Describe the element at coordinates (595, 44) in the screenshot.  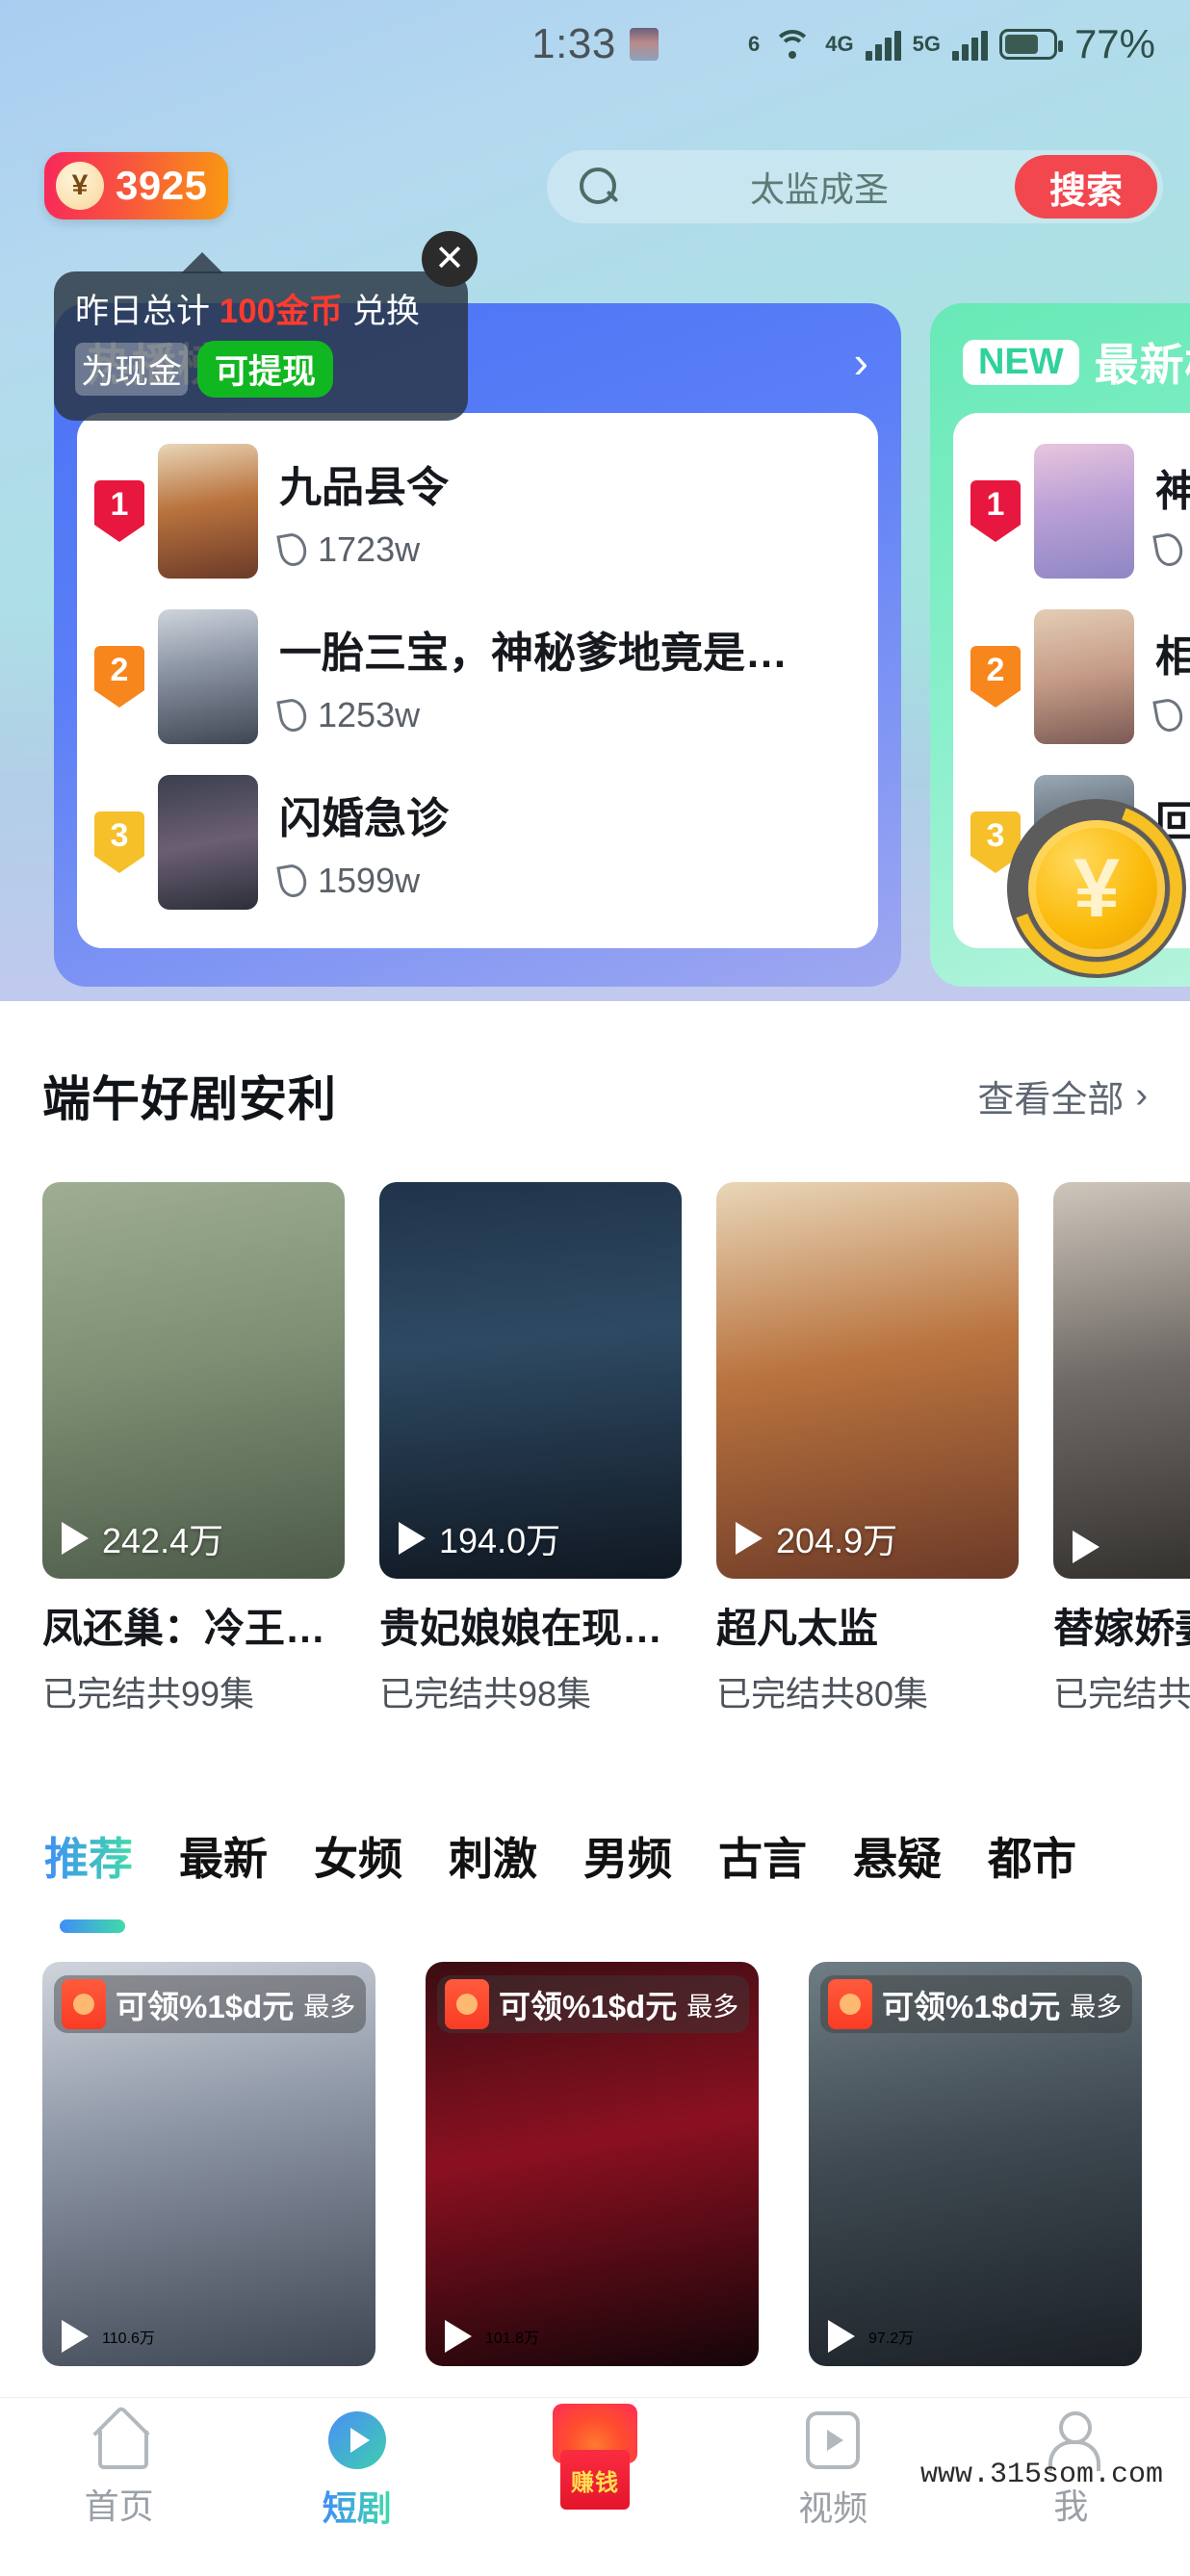
I see `status-bar: 1:33 6 4G 5G 77%` at that location.